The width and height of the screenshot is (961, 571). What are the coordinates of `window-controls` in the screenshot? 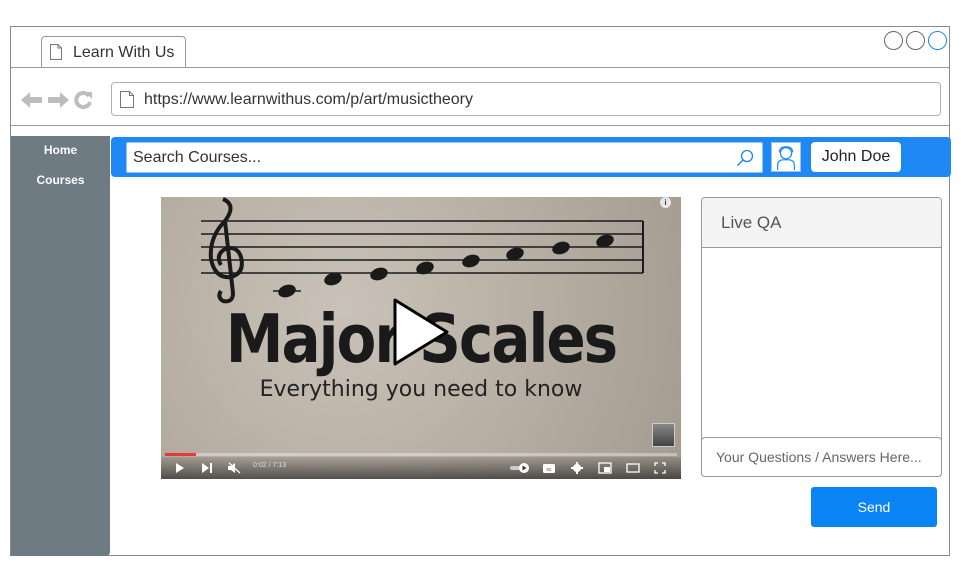 It's located at (915, 40).